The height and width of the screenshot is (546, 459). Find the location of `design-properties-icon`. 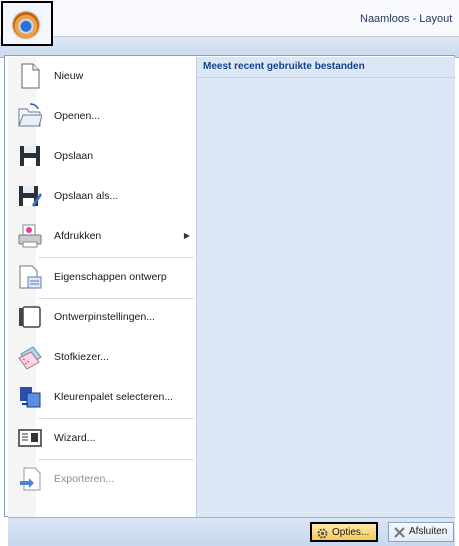

design-properties-icon is located at coordinates (30, 277).